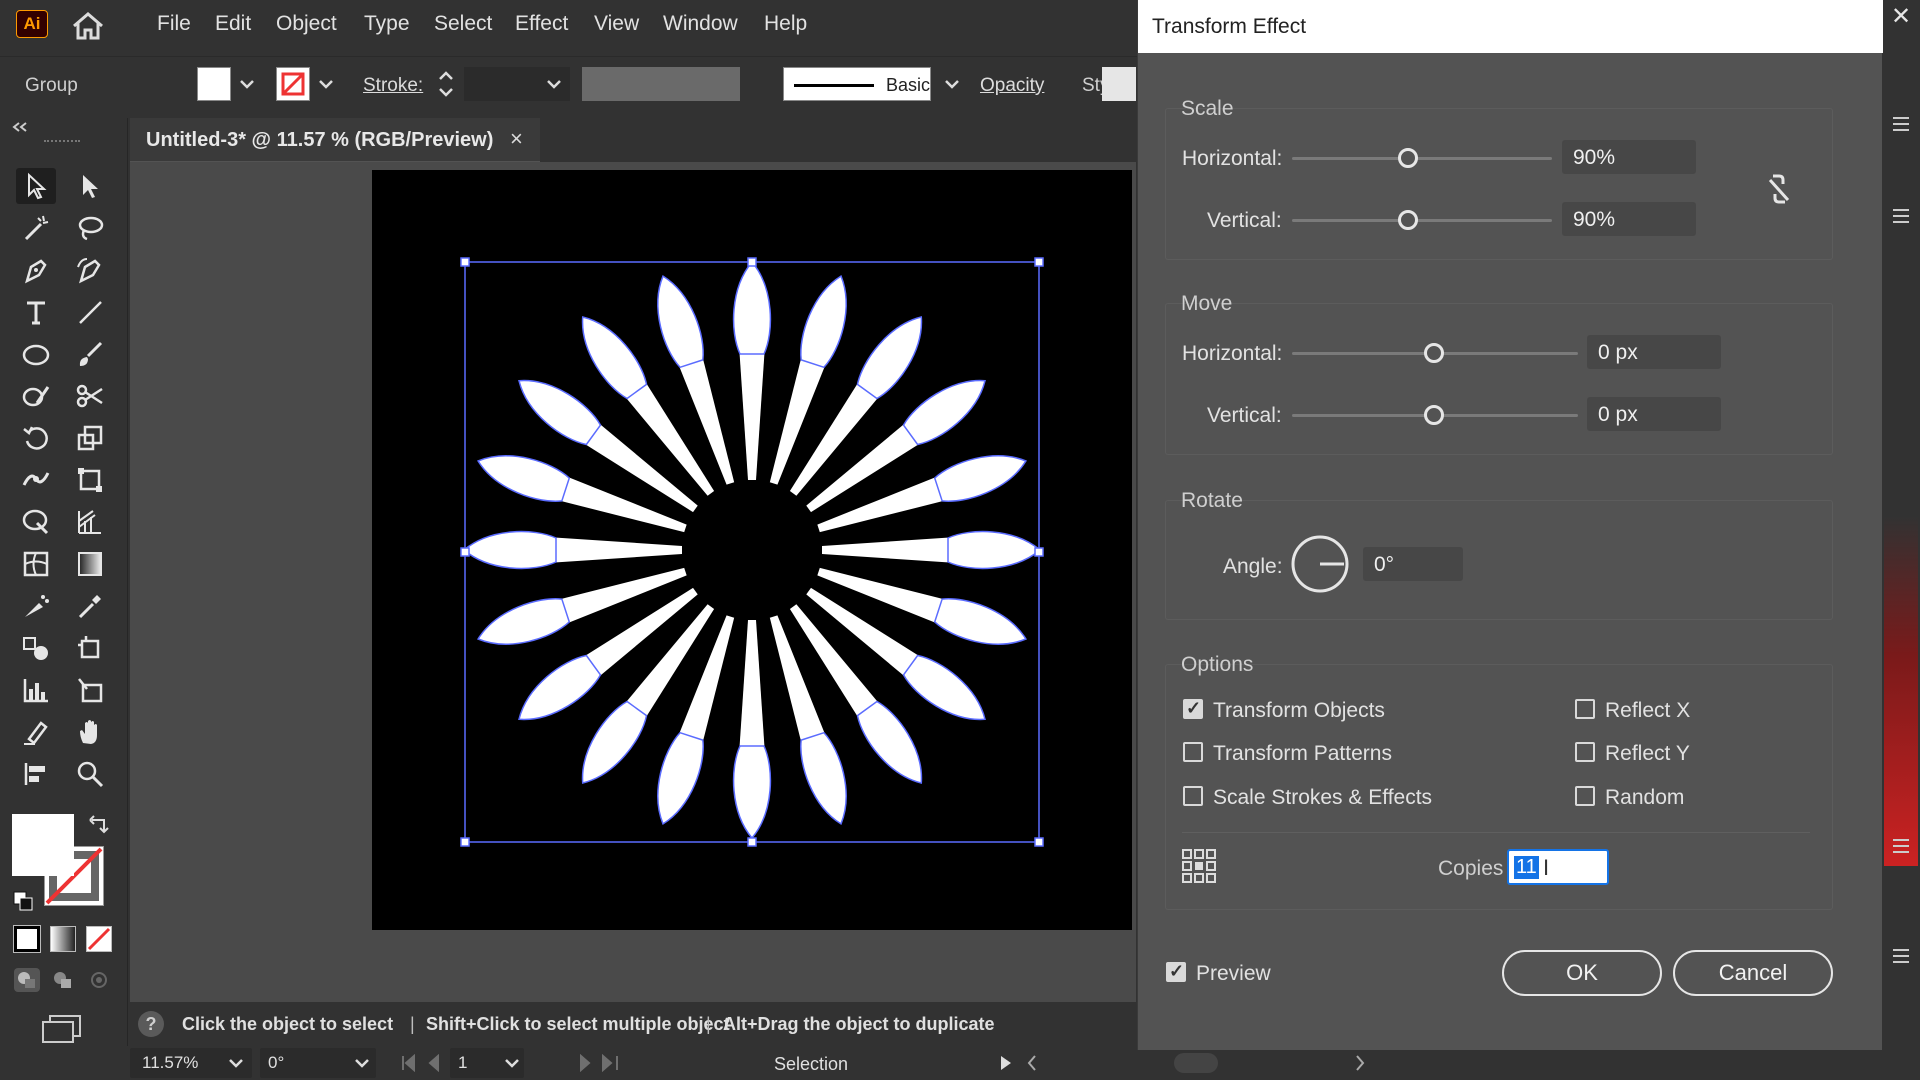  Describe the element at coordinates (554, 84) in the screenshot. I see `stroke-weight-chevron-icon` at that location.